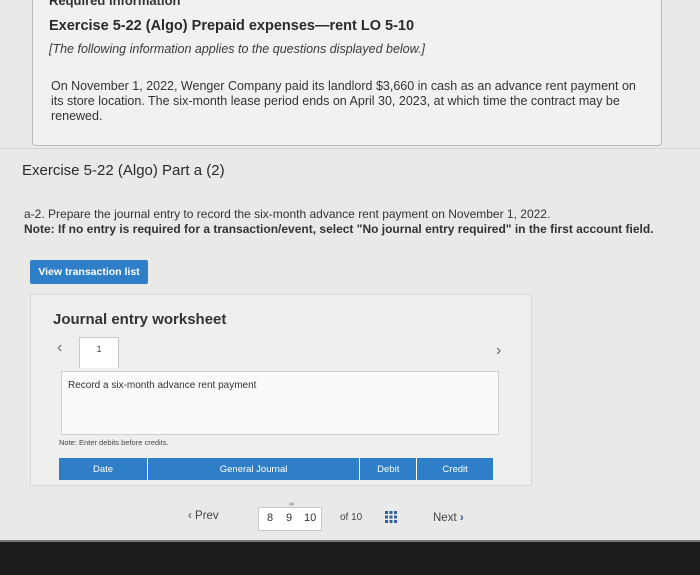 Image resolution: width=700 pixels, height=575 pixels. Describe the element at coordinates (114, 442) in the screenshot. I see `debits-note: Note: Enter debits before credits.` at that location.